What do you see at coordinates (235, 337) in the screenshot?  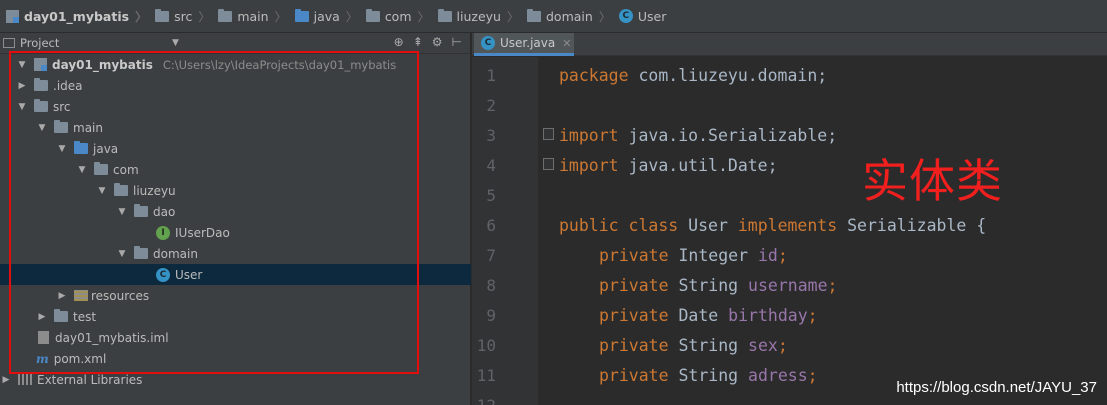 I see `tree-item-iml: day01_mybatis.iml` at bounding box center [235, 337].